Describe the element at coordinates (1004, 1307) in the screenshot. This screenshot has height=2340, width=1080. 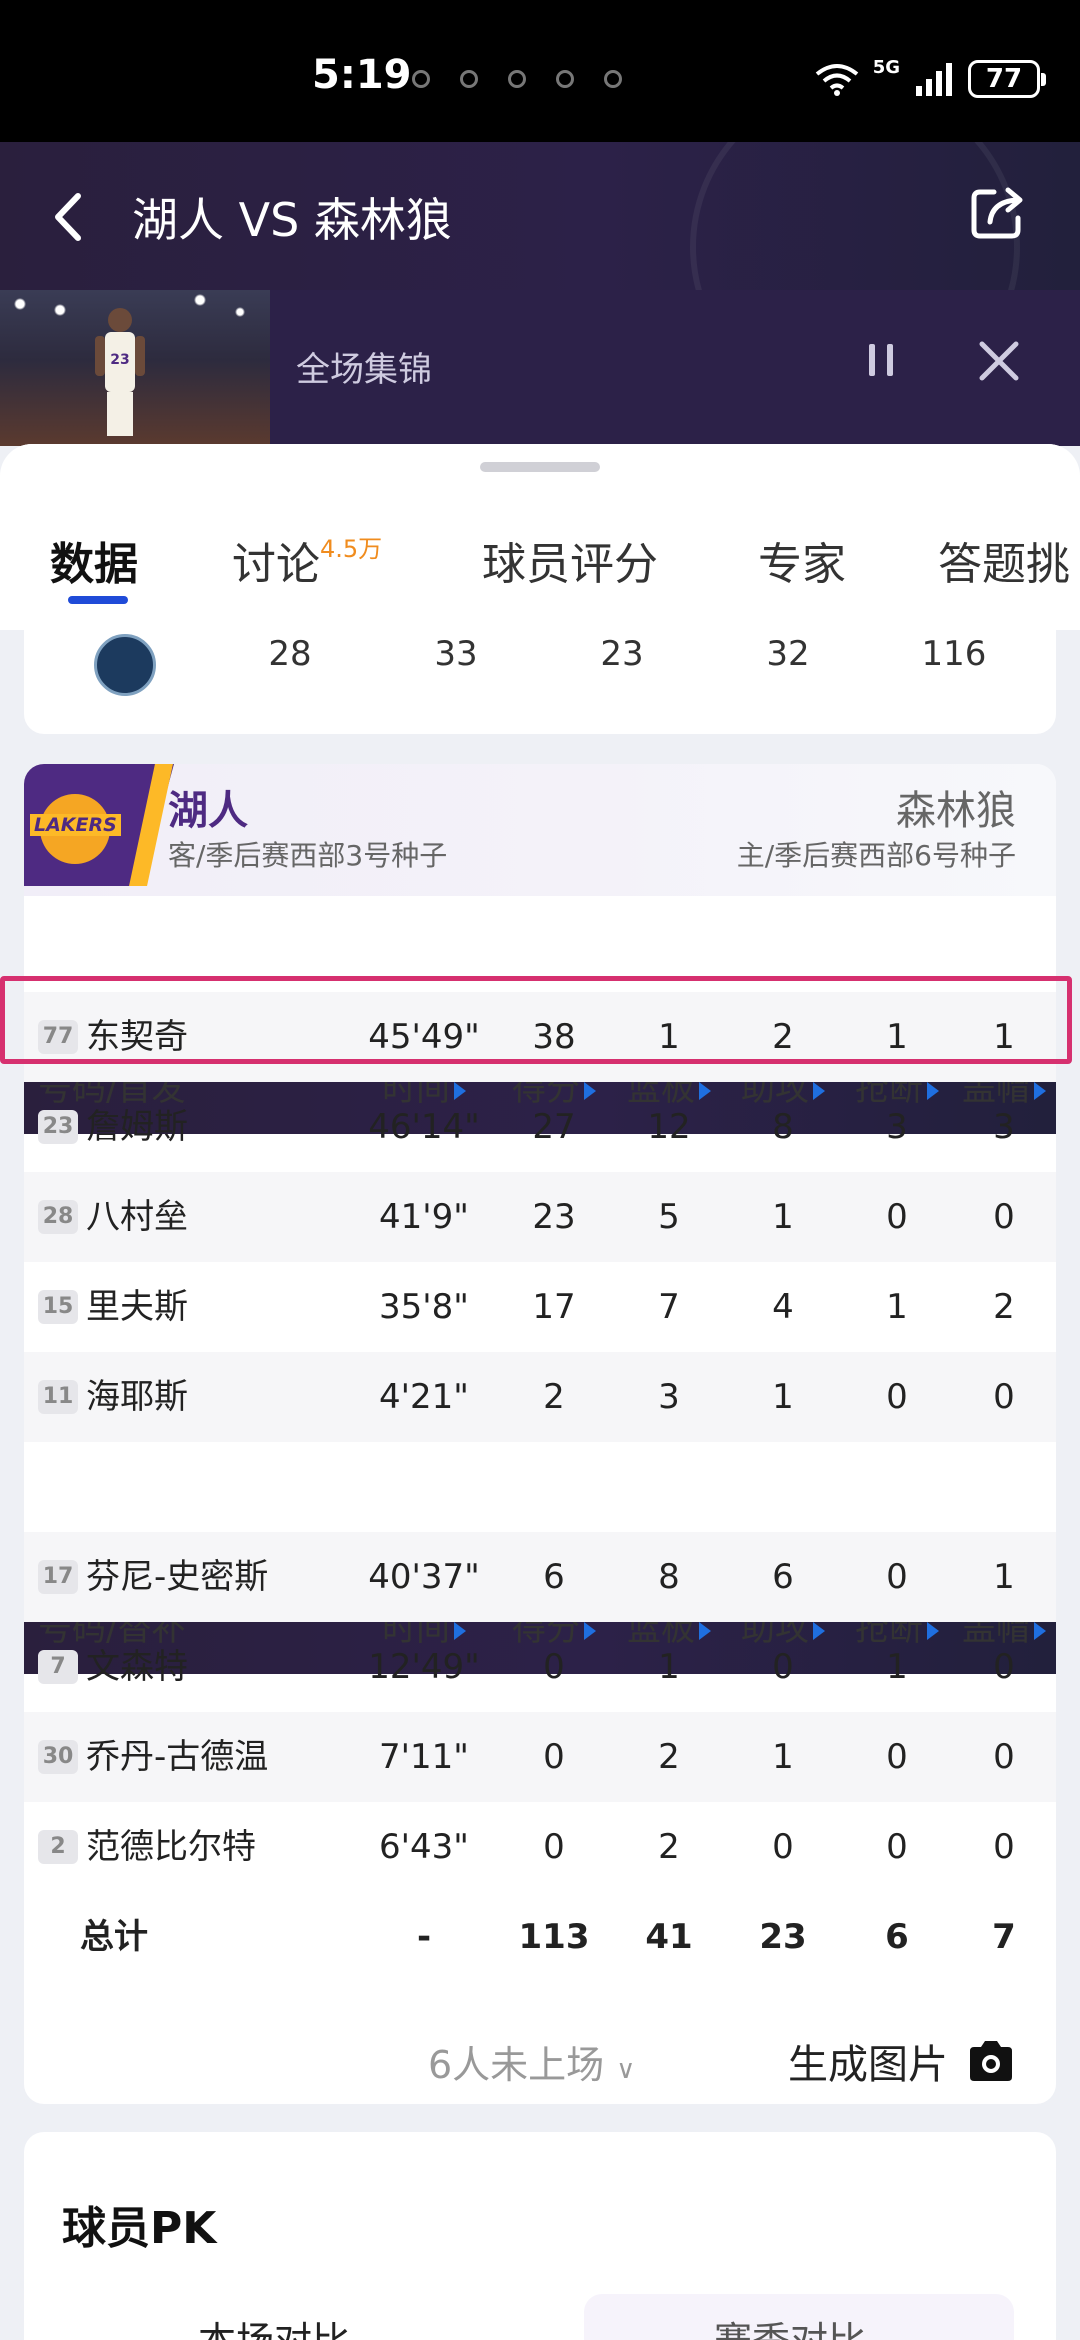
I see `blocks: 2` at that location.